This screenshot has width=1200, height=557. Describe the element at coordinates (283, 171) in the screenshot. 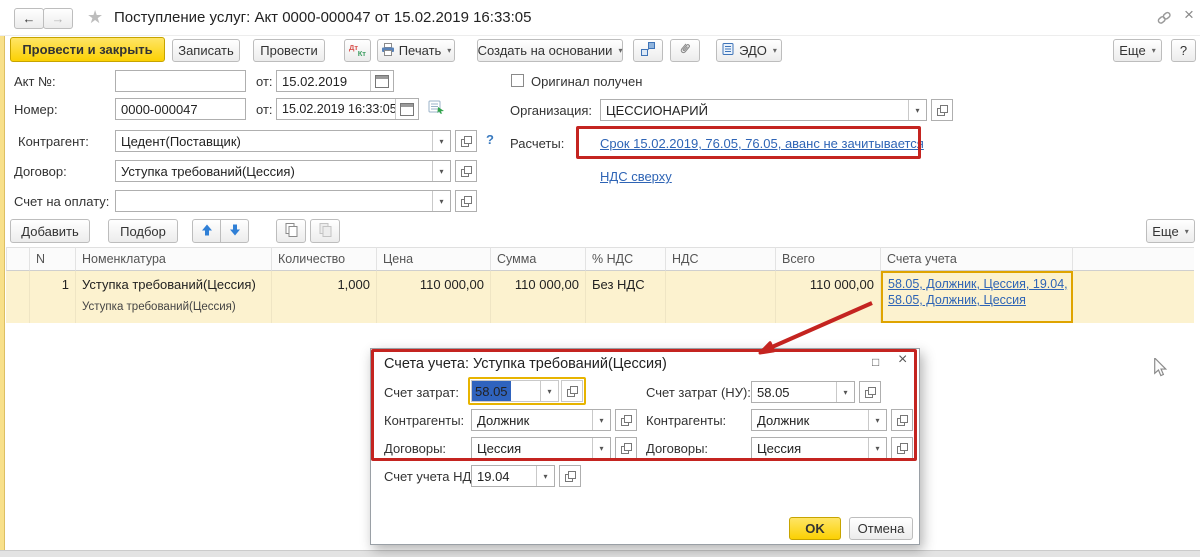

I see `contract-combobox: Уступка требований(Цессия) ▾` at that location.